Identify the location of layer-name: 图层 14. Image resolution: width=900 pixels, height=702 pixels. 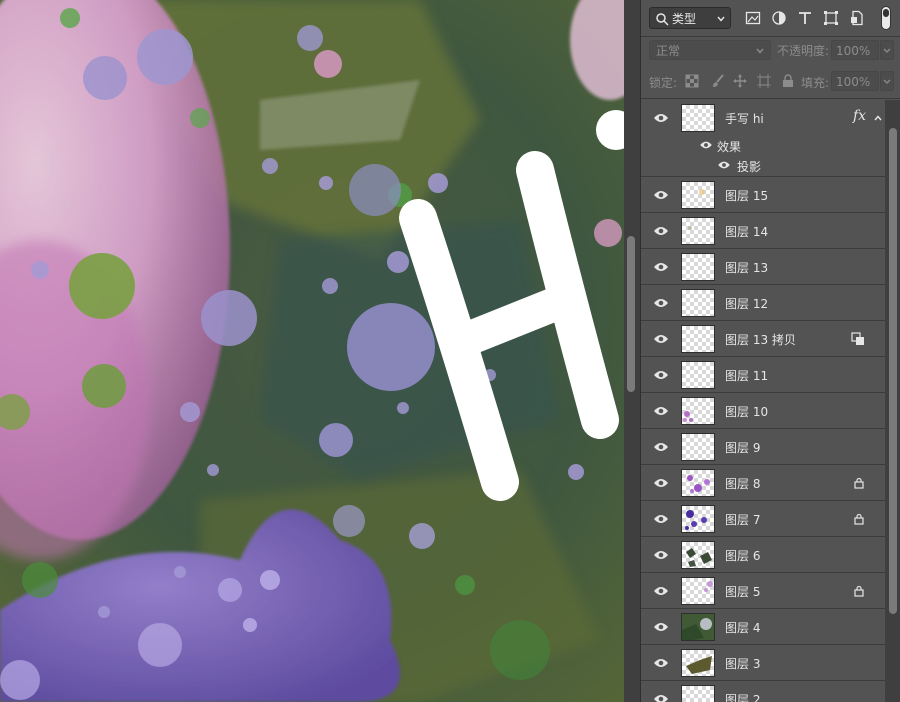
(747, 232).